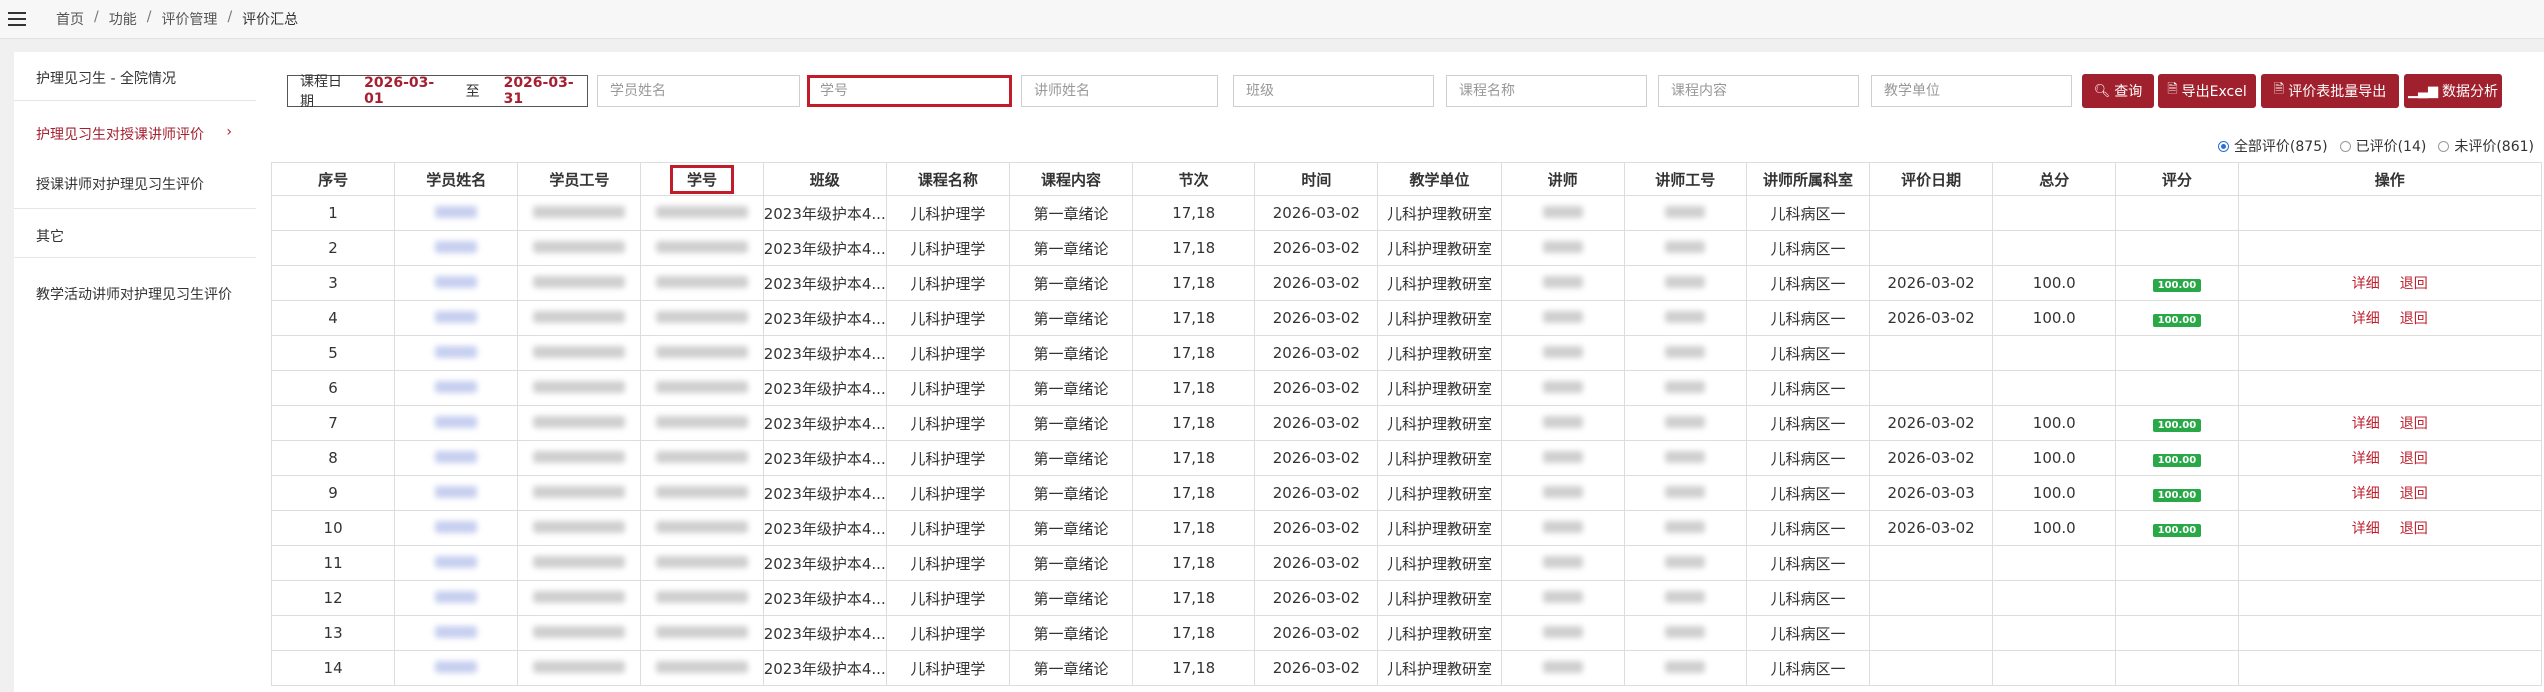 The image size is (2544, 692). What do you see at coordinates (1194, 179) in the screenshot?
I see `column-header: 节次` at bounding box center [1194, 179].